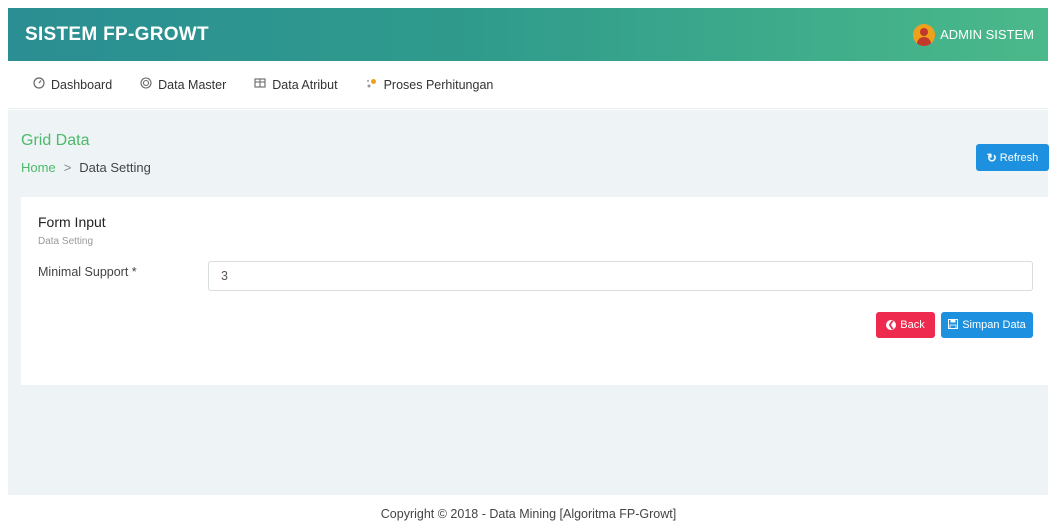  I want to click on refresh-button: ↻ Refresh, so click(1012, 157).